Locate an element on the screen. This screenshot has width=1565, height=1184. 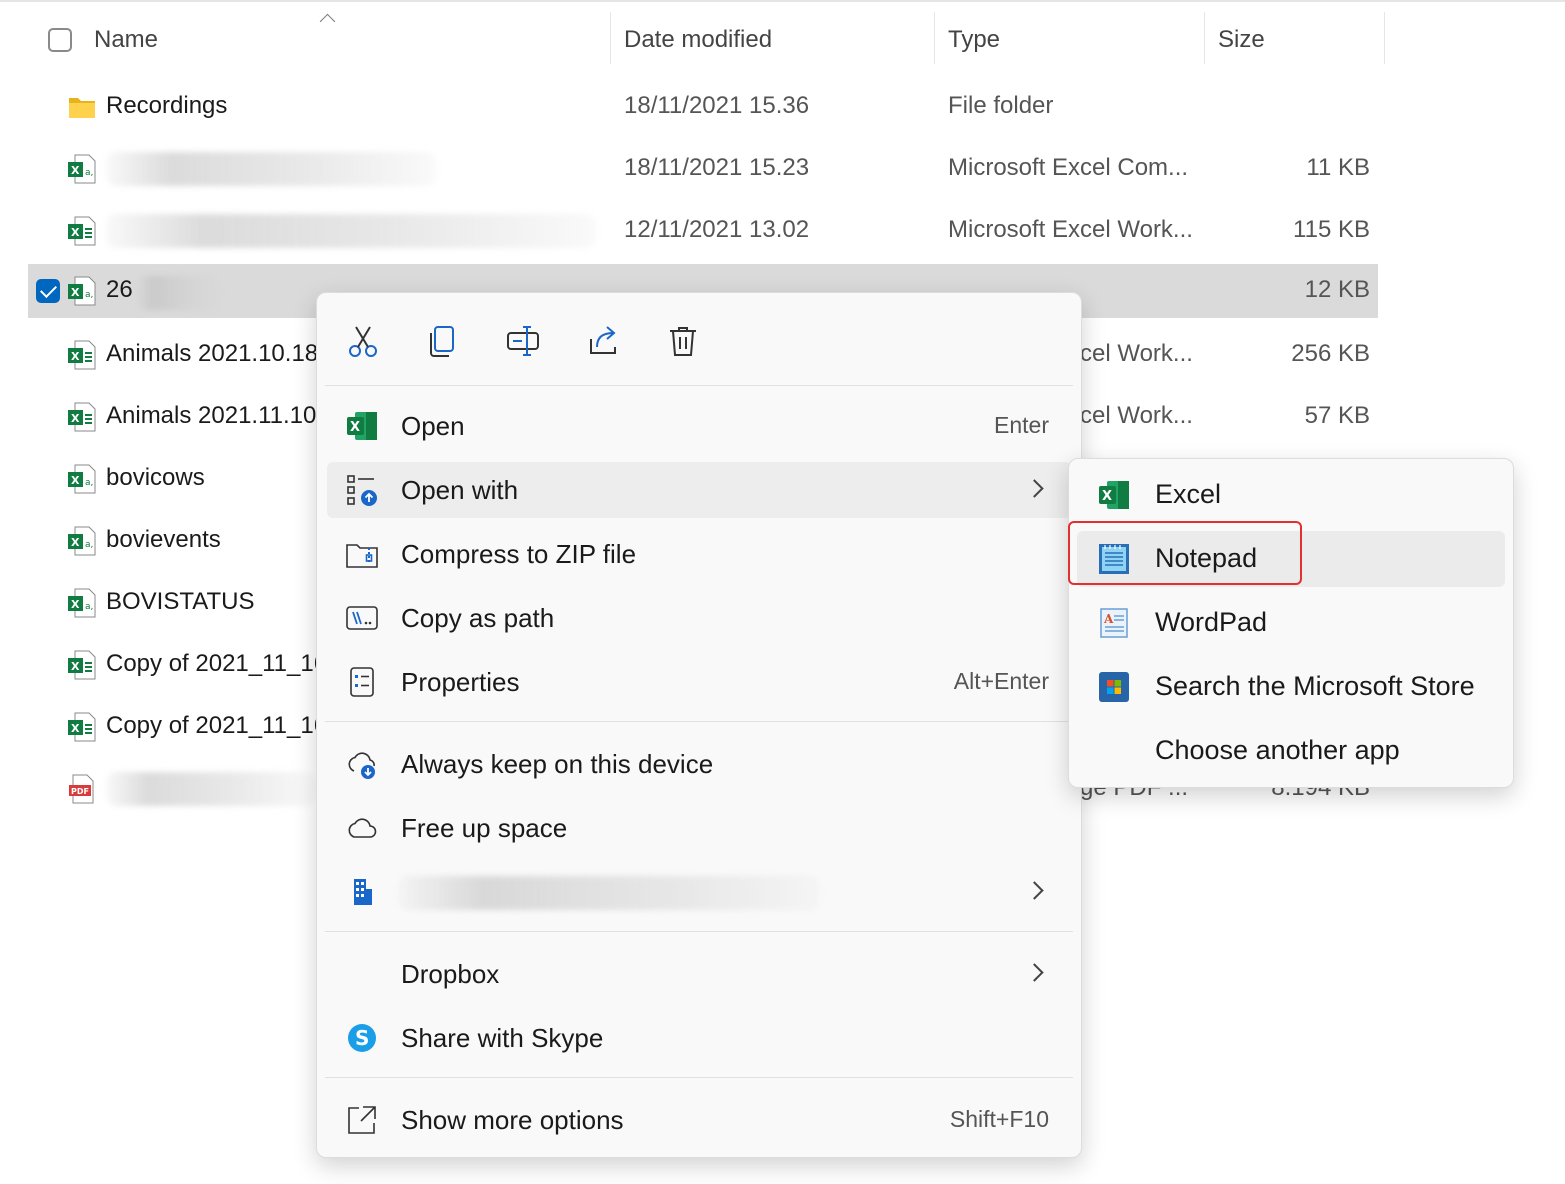
menu-item-label: Dropbox is located at coordinates (450, 974).